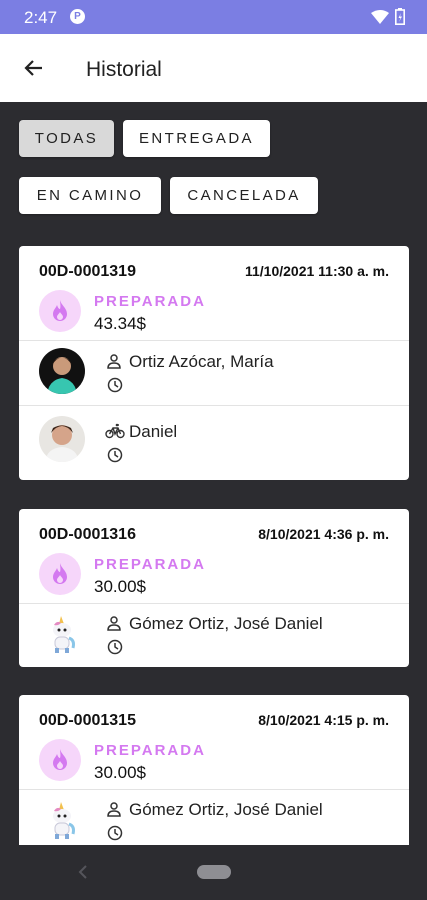 The image size is (427, 900). I want to click on order-id: 00D-0001316, so click(87, 534).